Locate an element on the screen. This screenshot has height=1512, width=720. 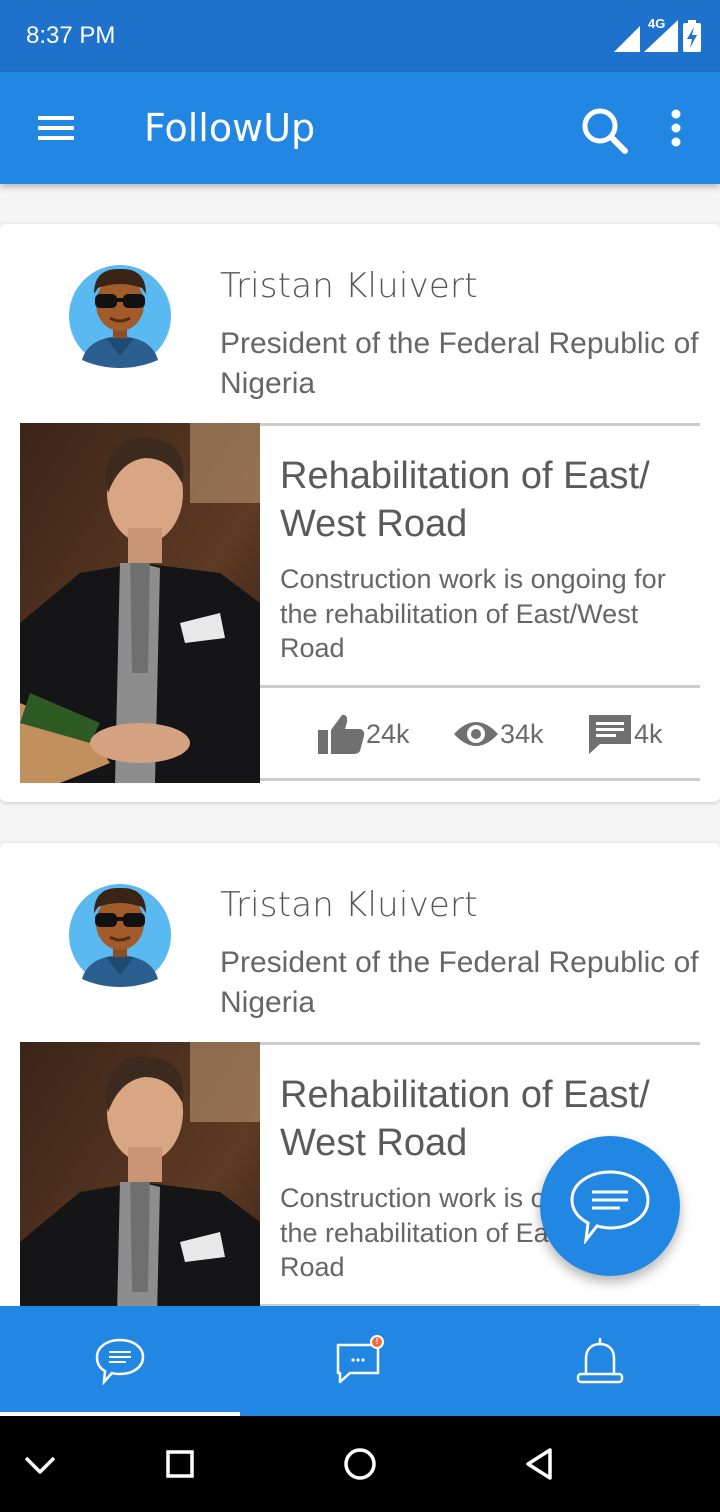
network-type-label: 4G is located at coordinates (657, 23).